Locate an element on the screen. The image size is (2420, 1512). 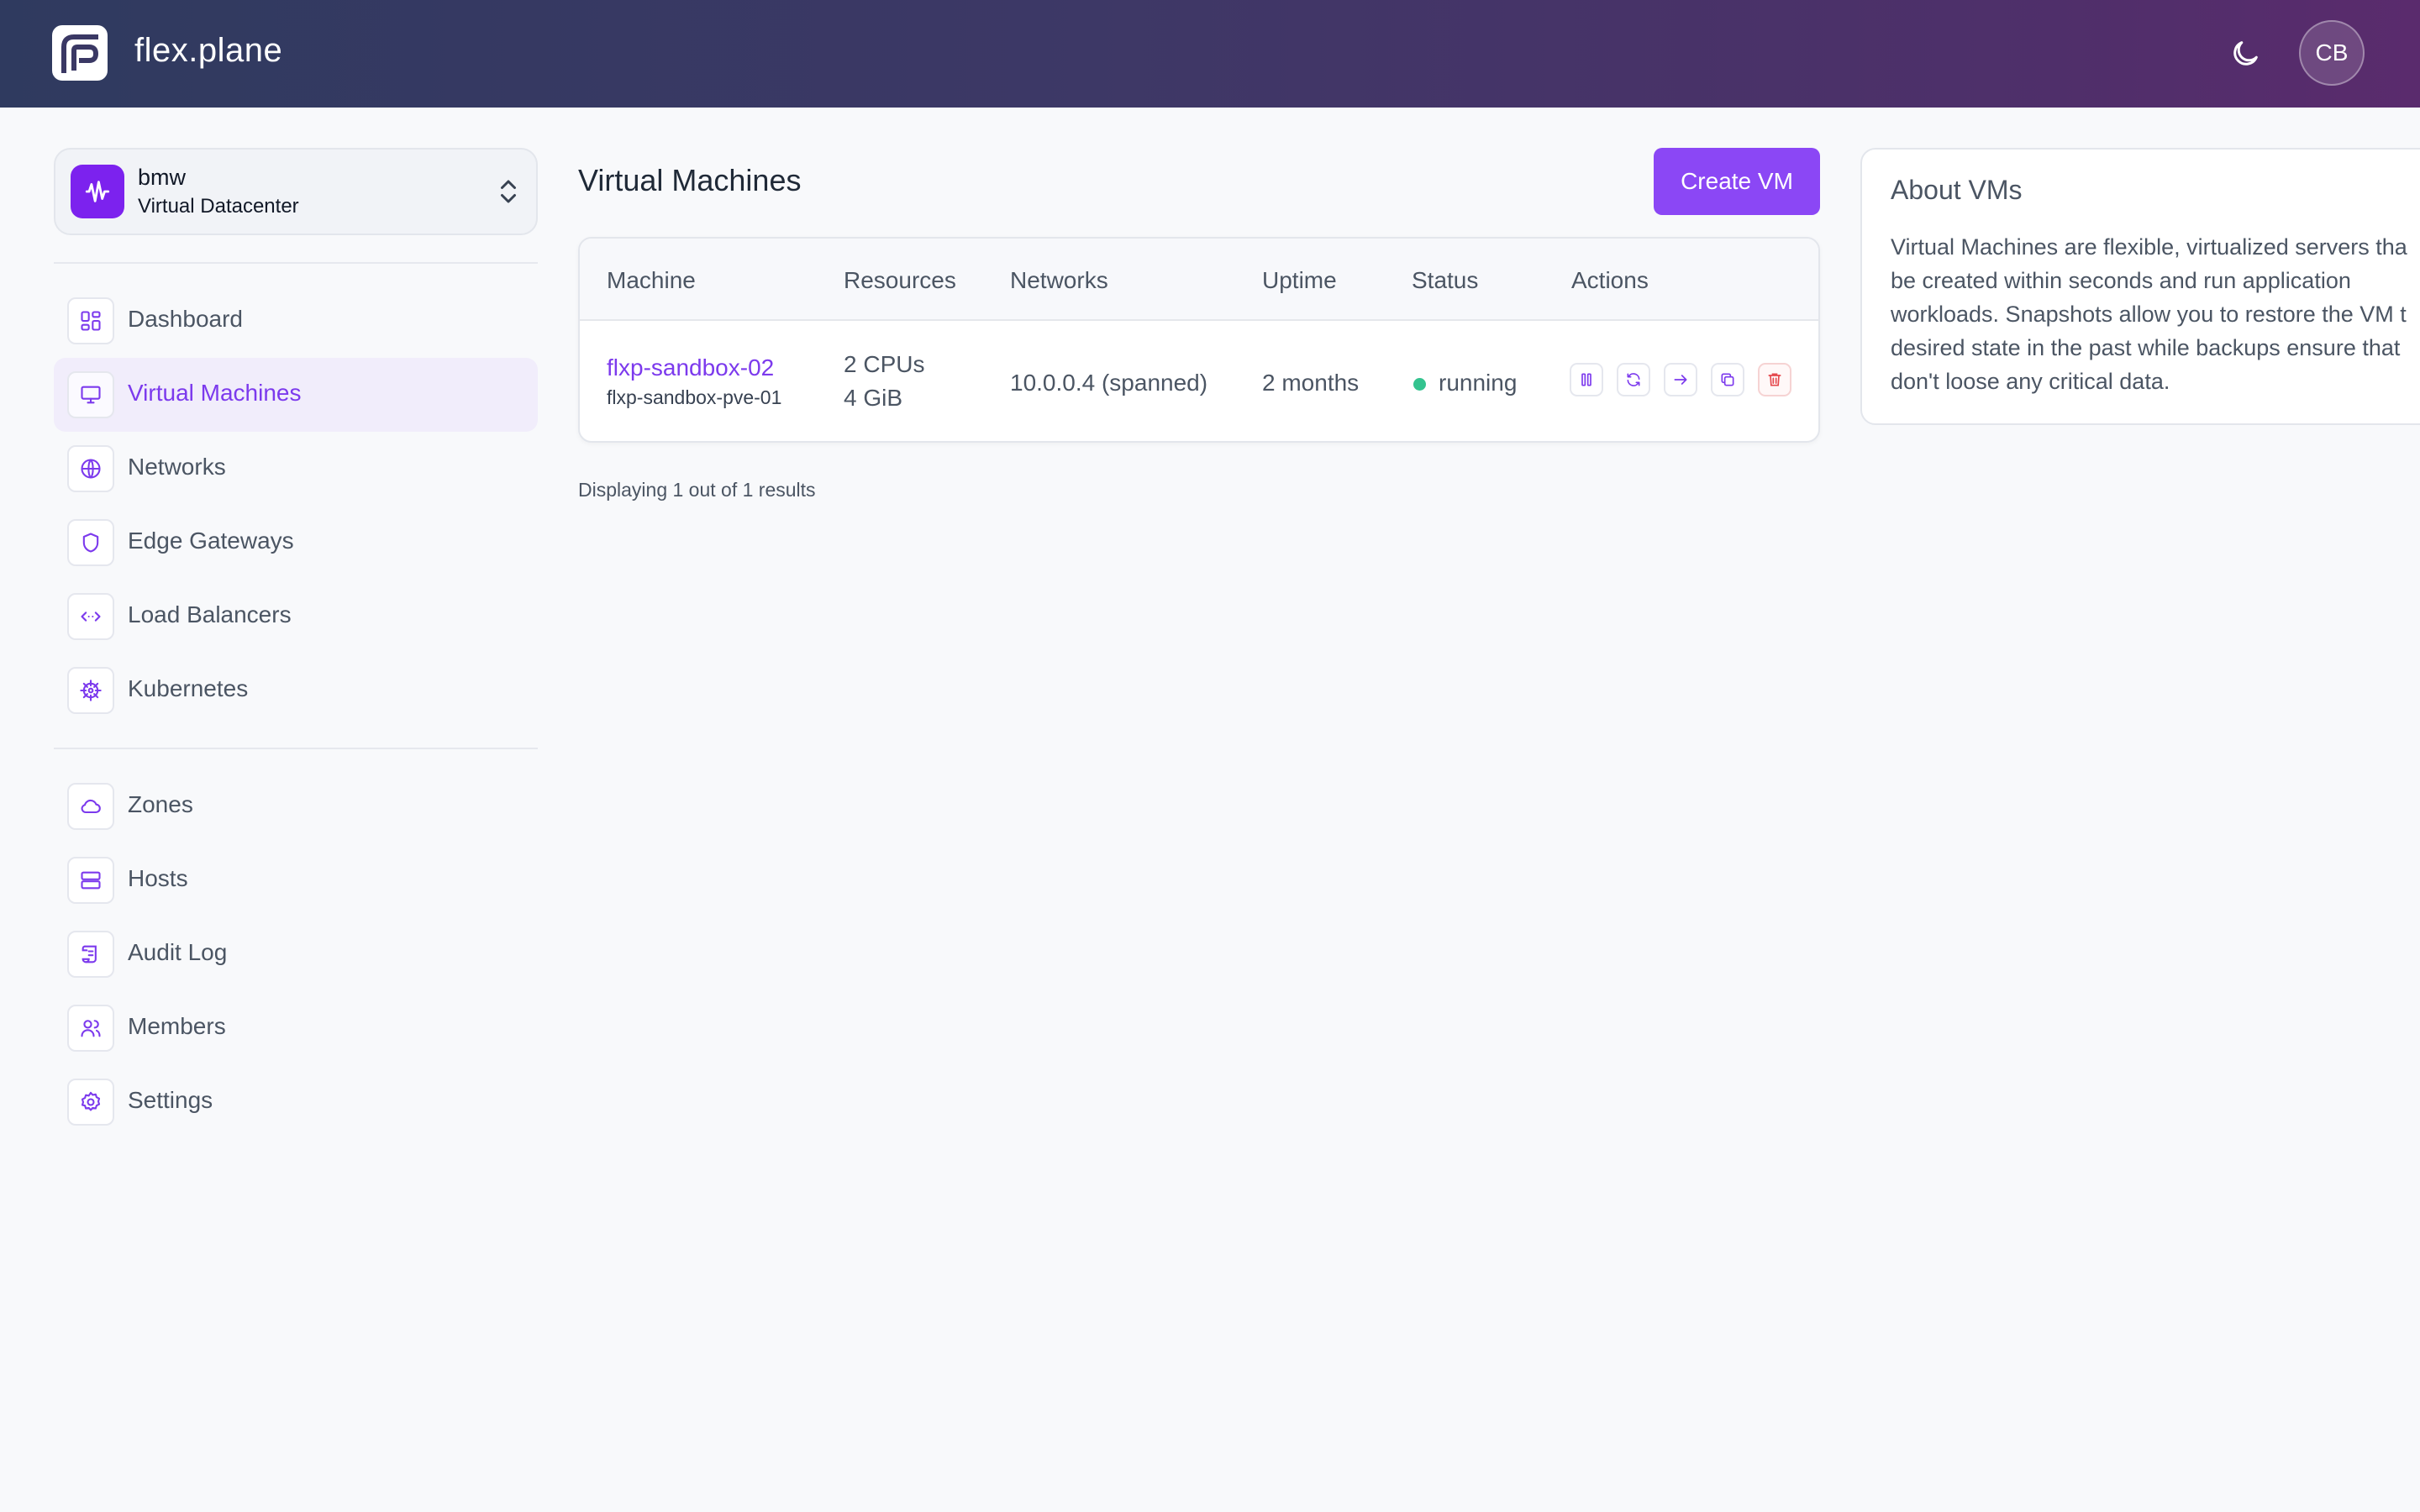
helm-wheel-icon is located at coordinates (90, 690).